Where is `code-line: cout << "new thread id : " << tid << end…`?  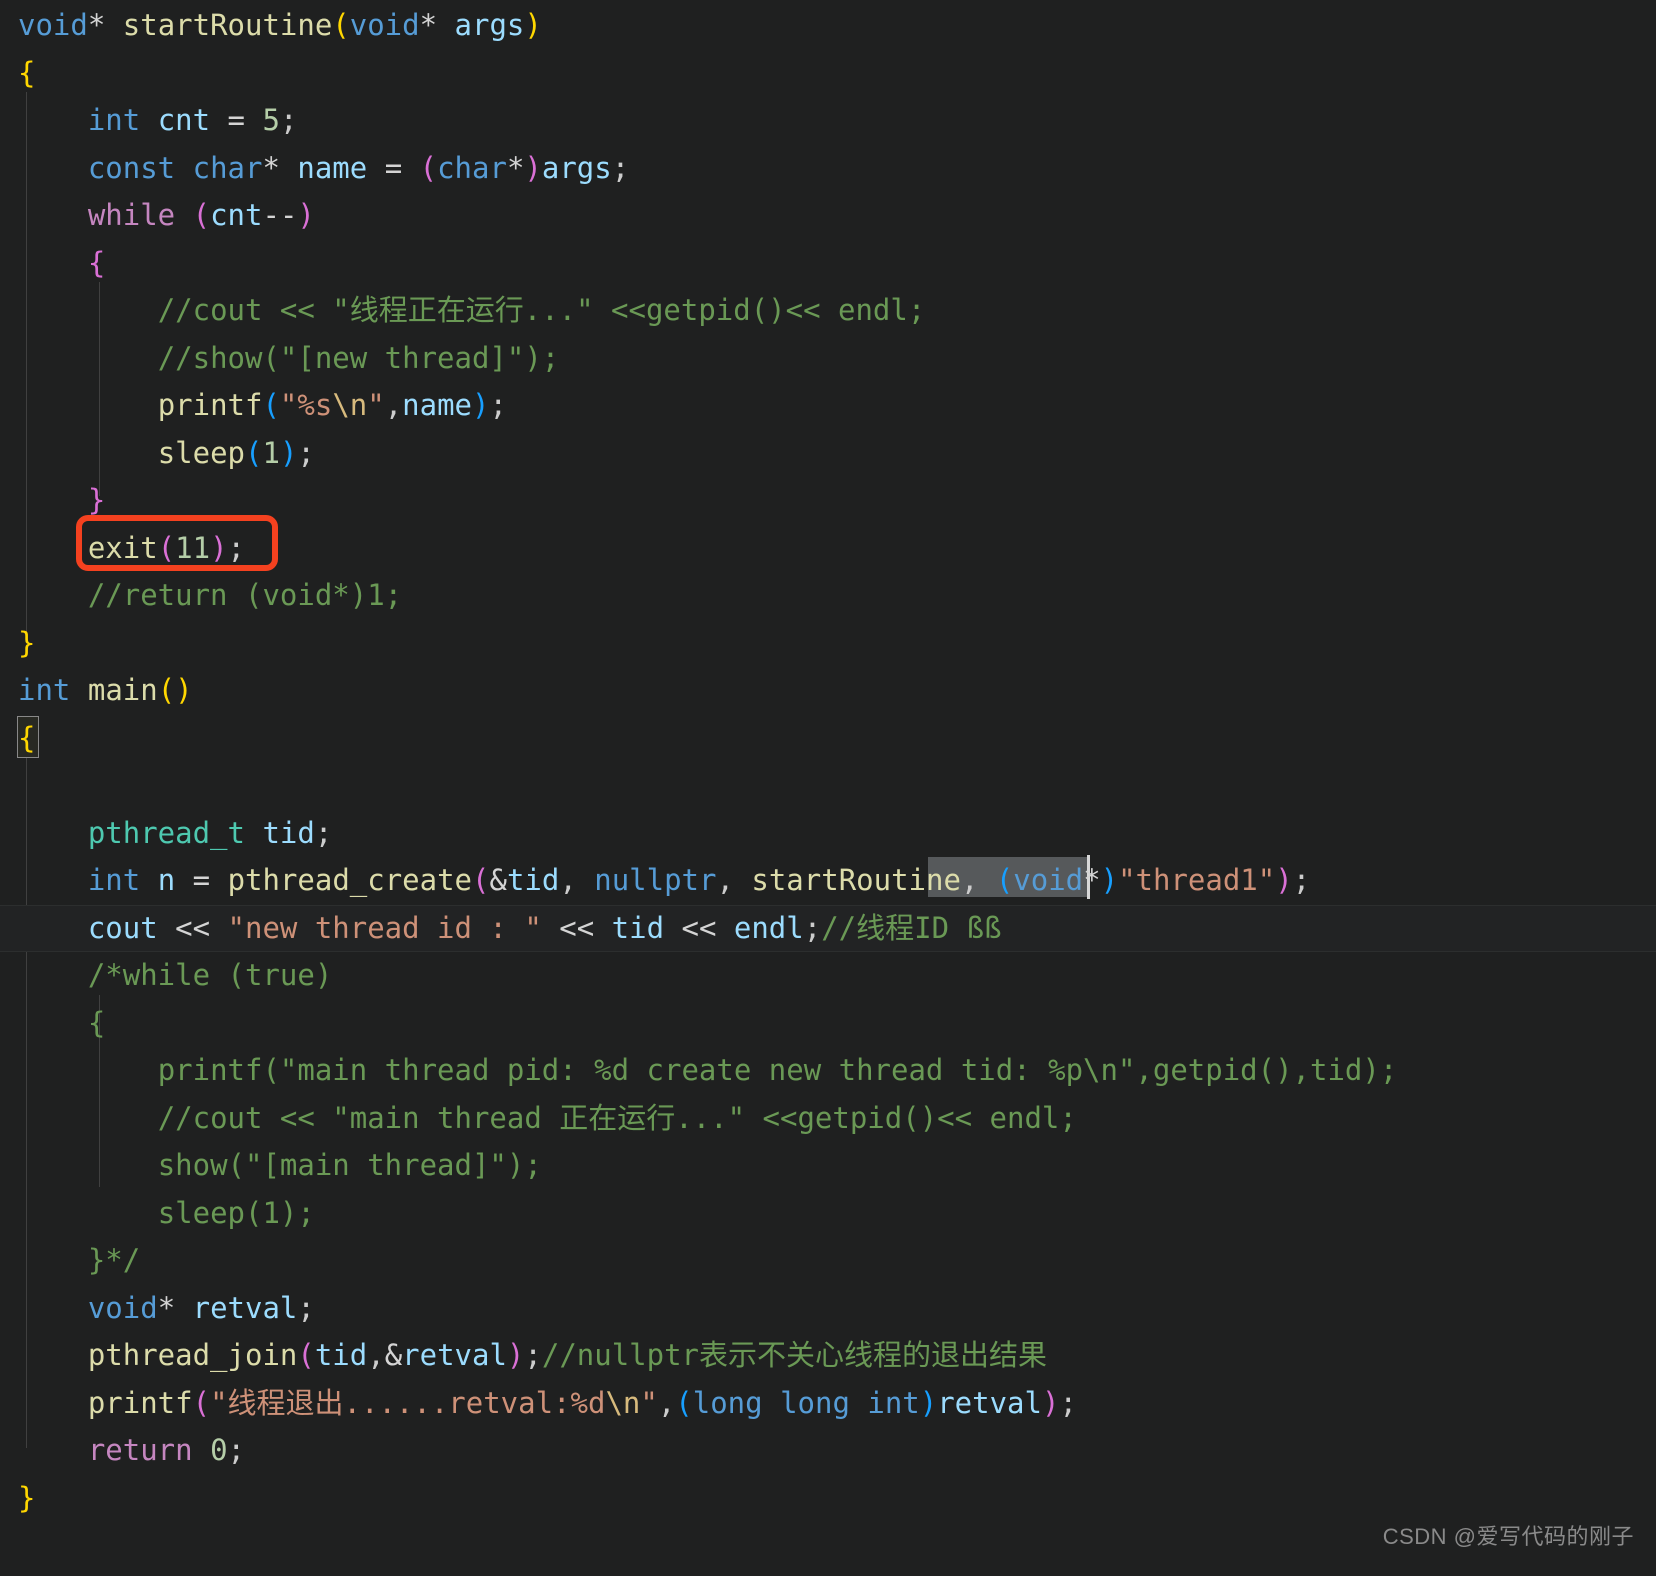
code-line: cout << "new thread id : " << tid << end… is located at coordinates (828, 928).